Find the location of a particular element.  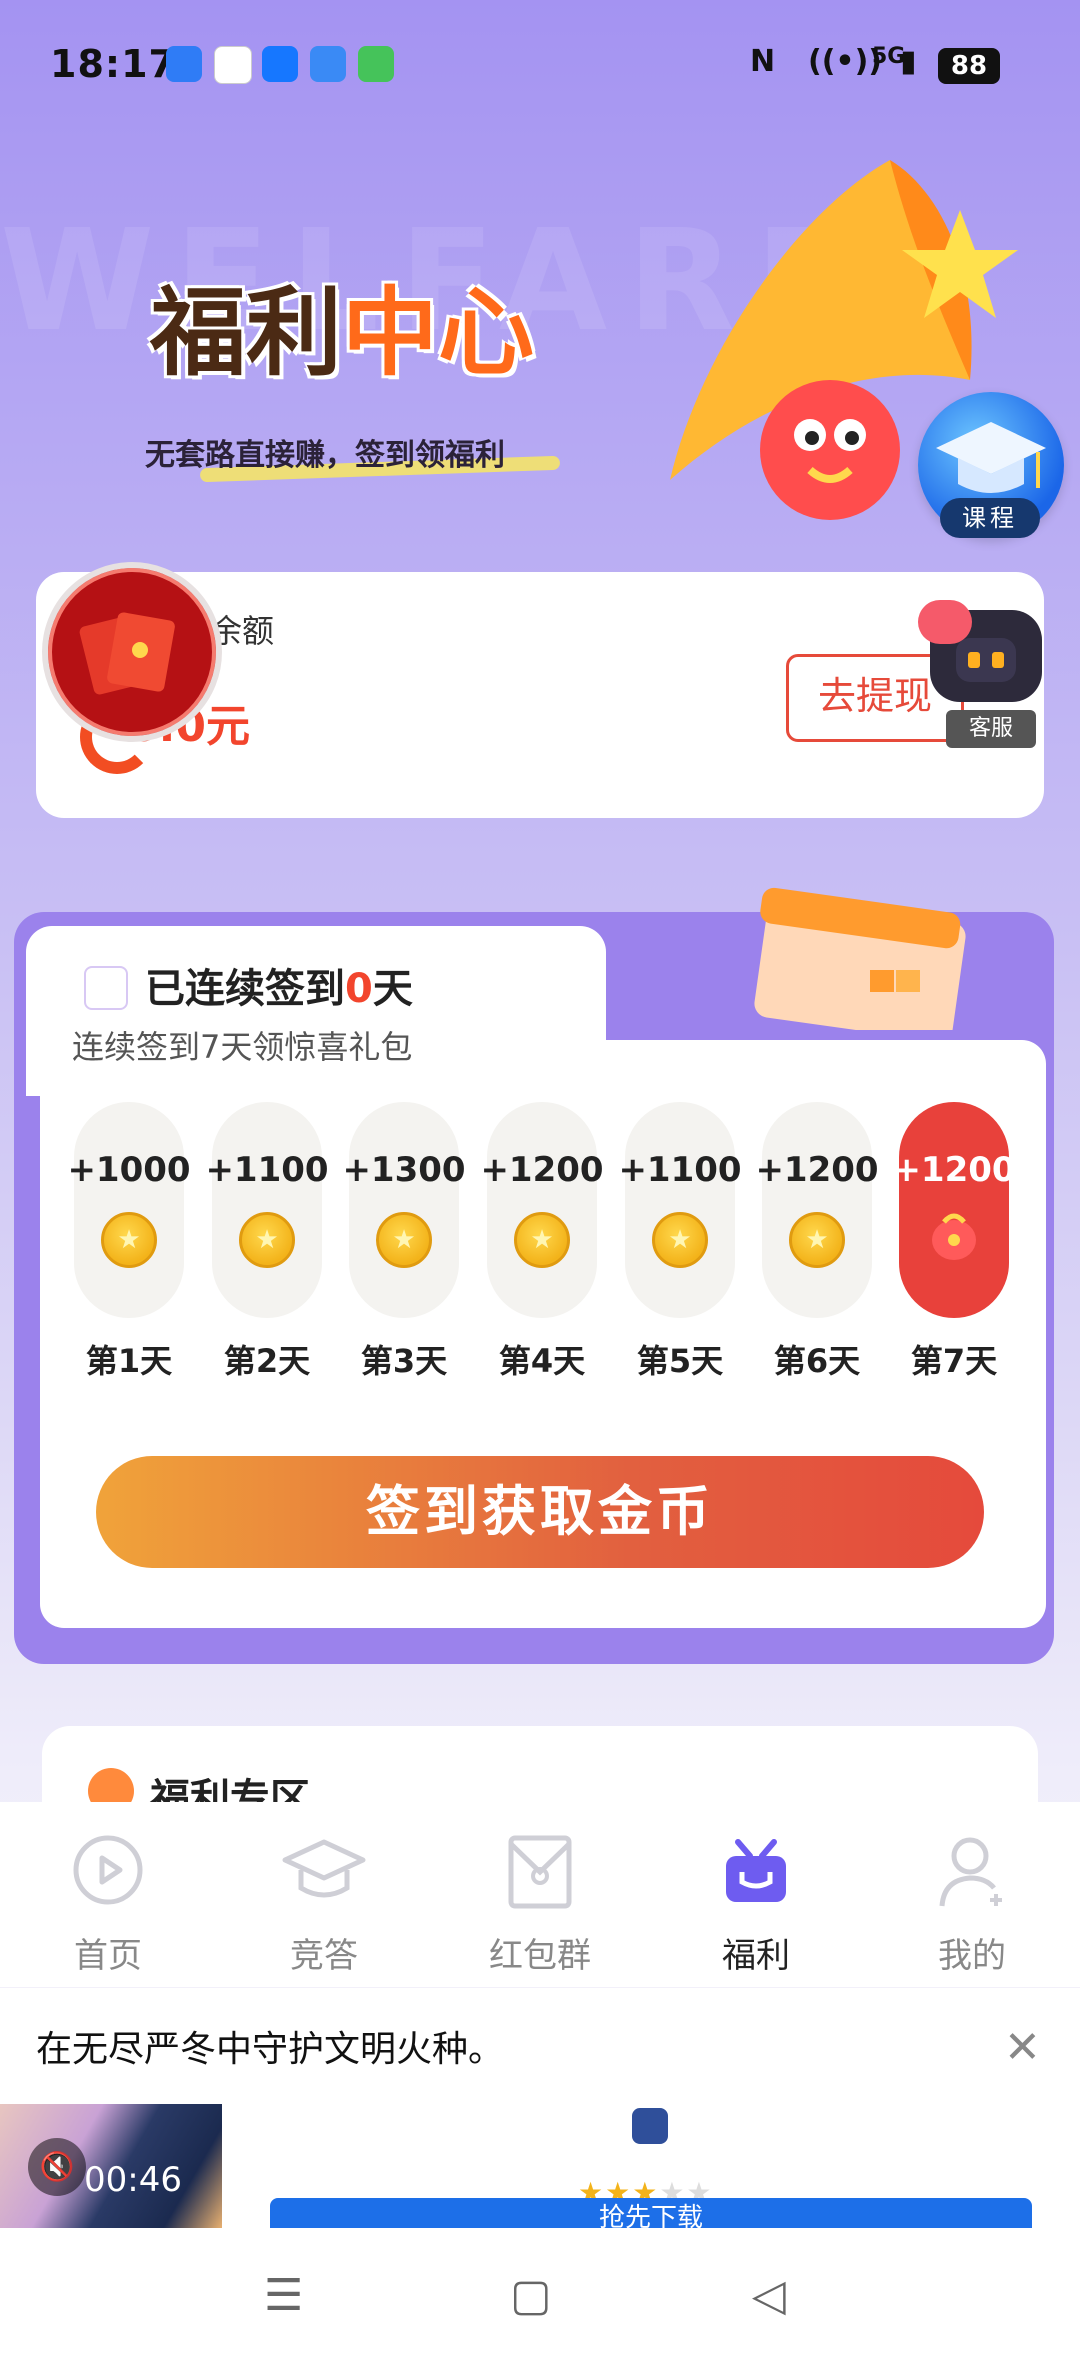

nav-item-mine: 我的 is located at coordinates (972, 1907).